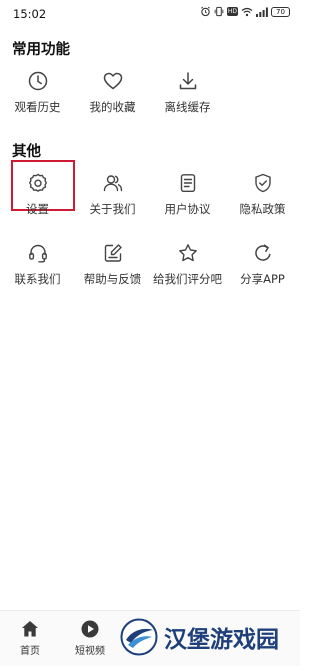 Image resolution: width=320 pixels, height=666 pixels. Describe the element at coordinates (262, 200) in the screenshot. I see `menu-item-privacy-policy: 隐私政策` at that location.